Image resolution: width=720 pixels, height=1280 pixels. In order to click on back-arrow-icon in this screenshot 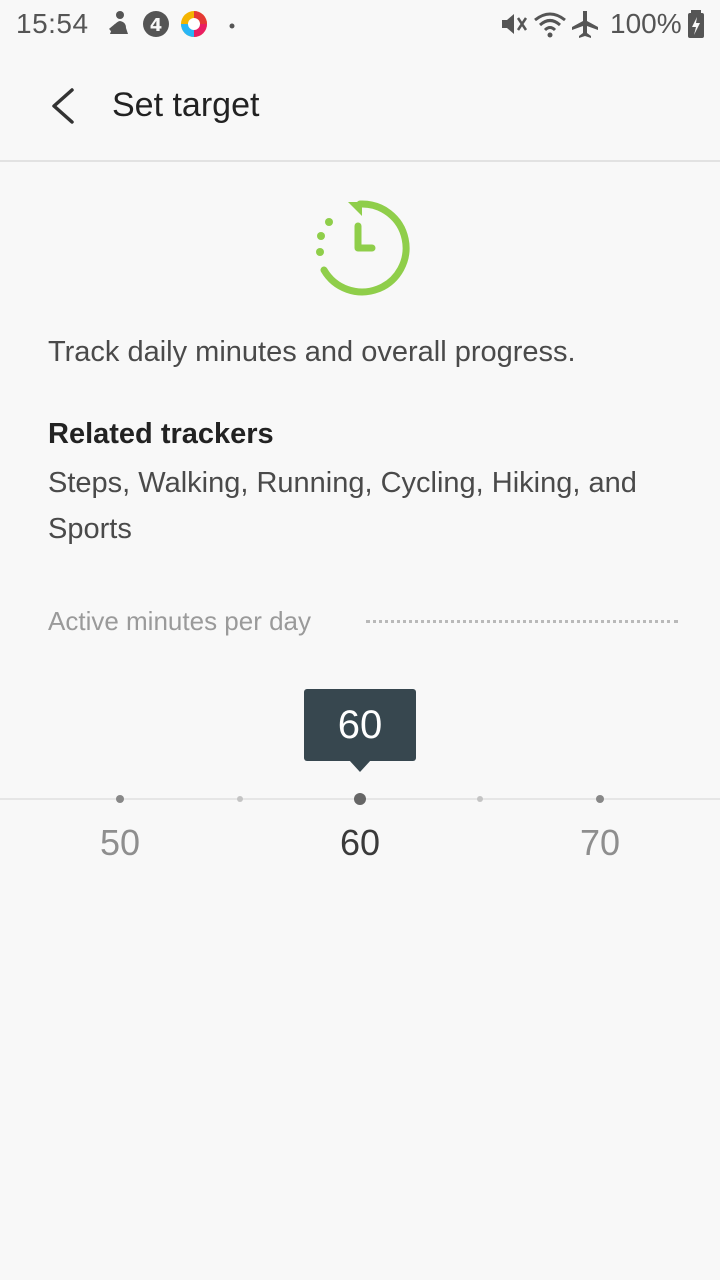, I will do `click(63, 106)`.